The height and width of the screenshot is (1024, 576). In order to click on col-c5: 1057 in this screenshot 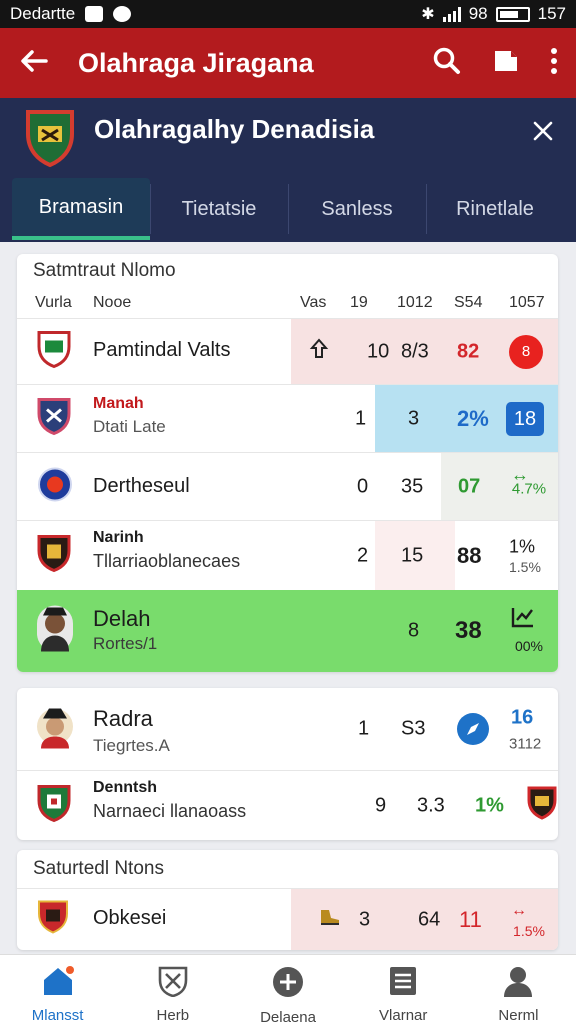, I will do `click(527, 302)`.